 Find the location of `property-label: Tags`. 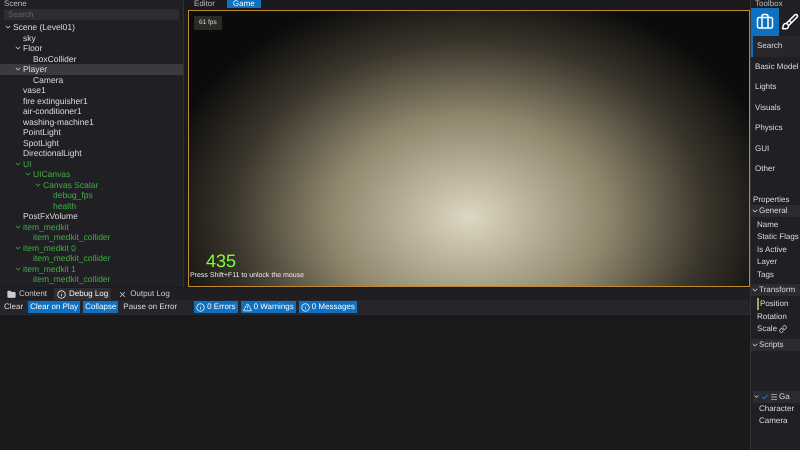

property-label: Tags is located at coordinates (765, 274).